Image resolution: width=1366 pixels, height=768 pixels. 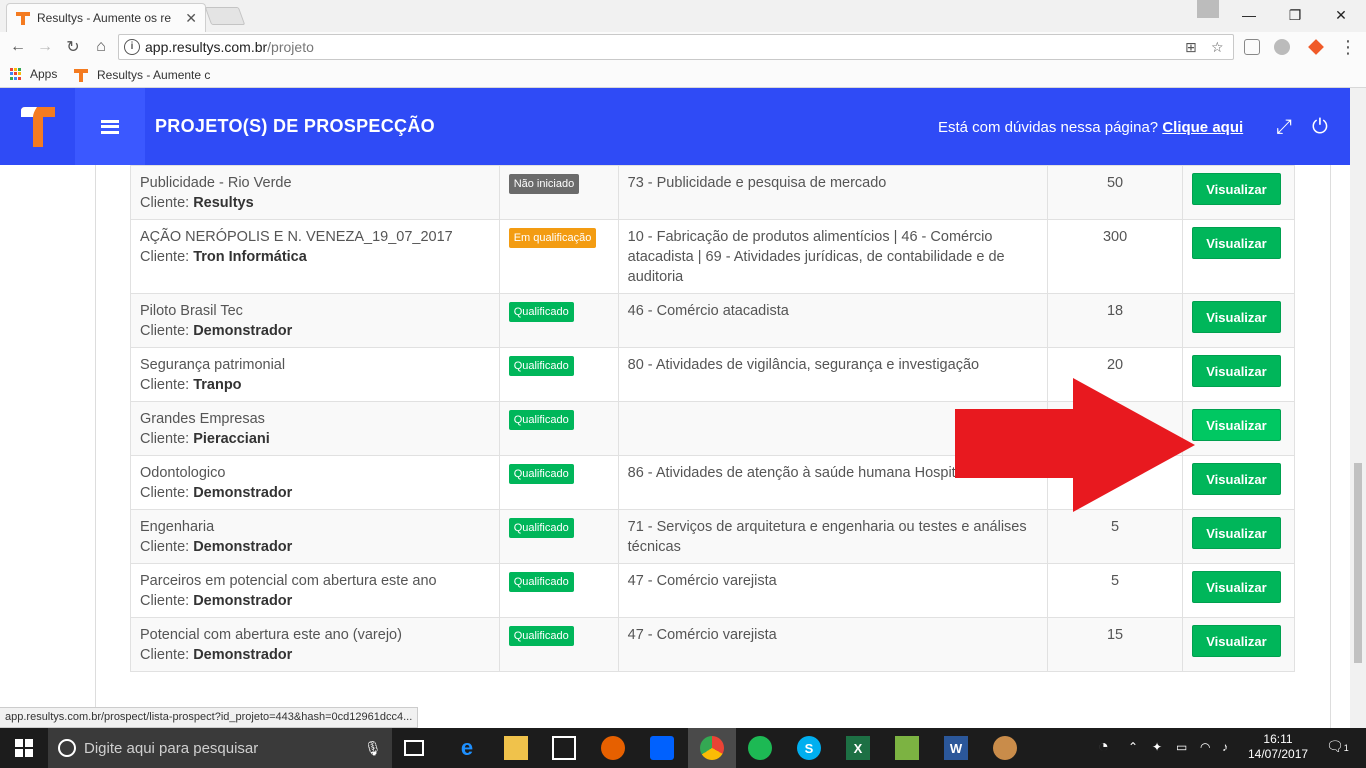 I want to click on dropbox-tray-icon: ✦, so click(x=1157, y=747).